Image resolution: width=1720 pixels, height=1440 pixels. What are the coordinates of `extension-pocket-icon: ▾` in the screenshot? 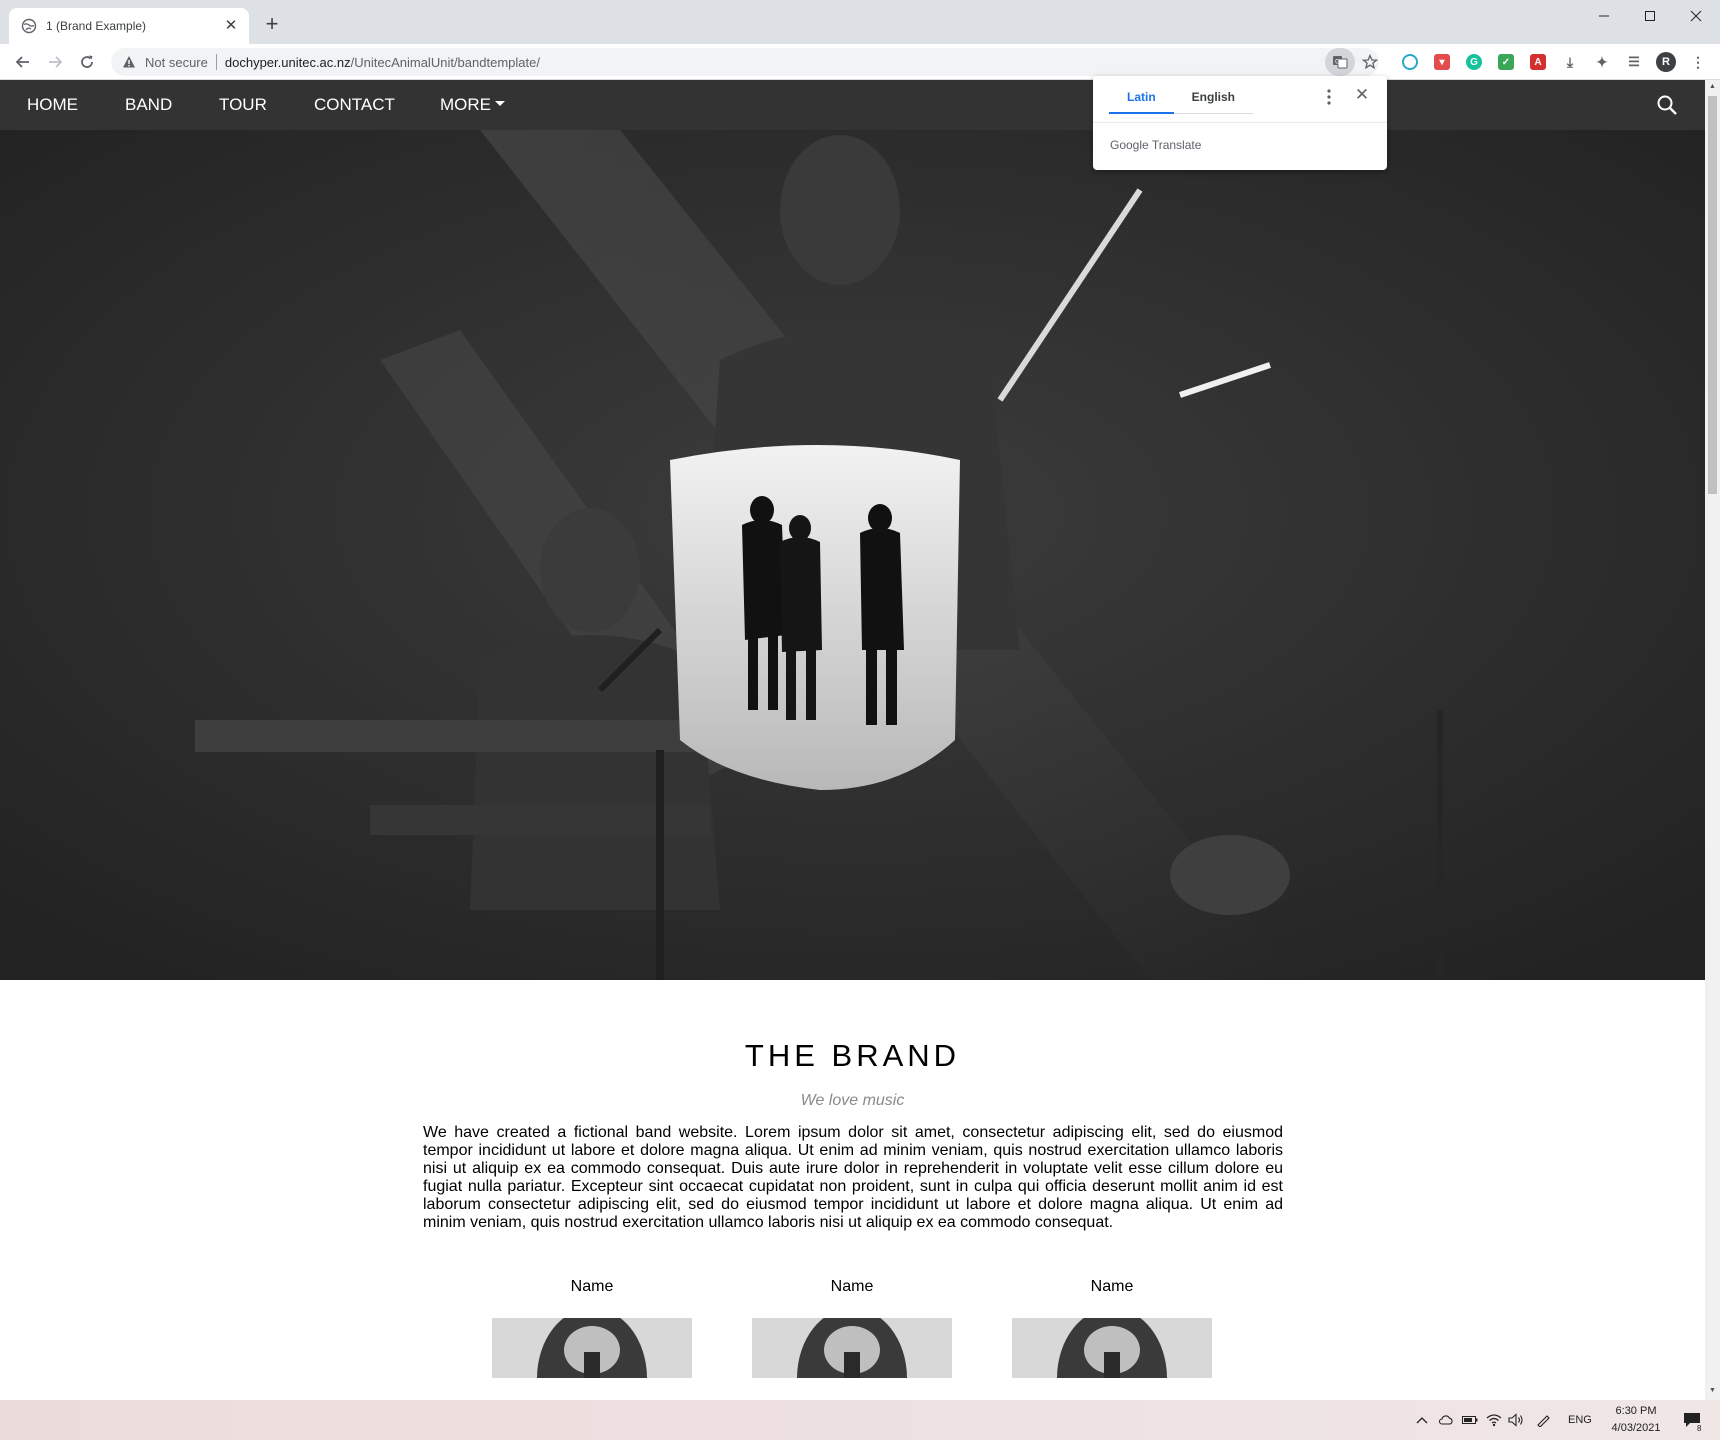 It's located at (1442, 62).